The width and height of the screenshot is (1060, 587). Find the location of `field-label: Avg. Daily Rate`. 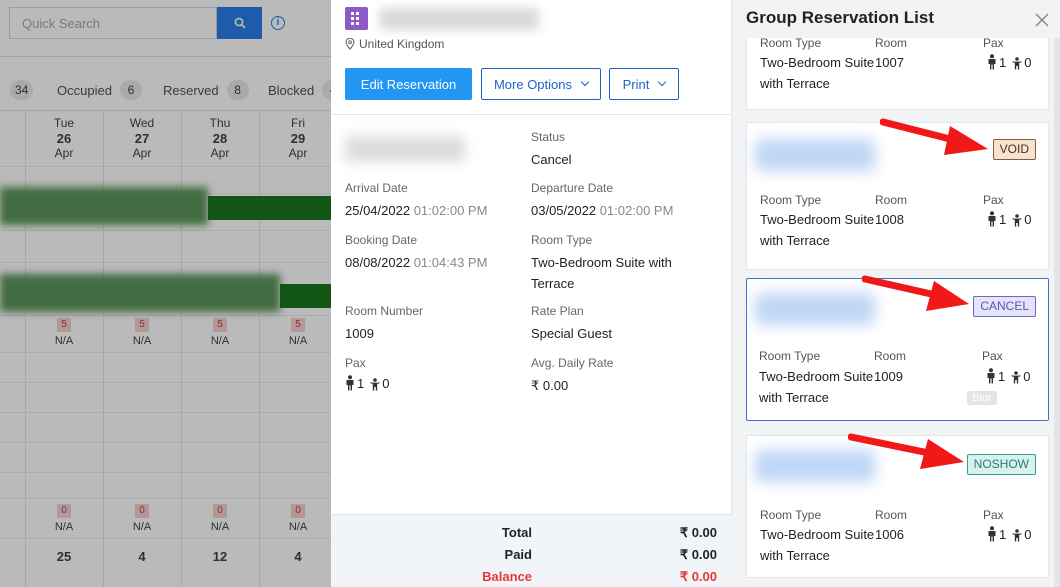

field-label: Avg. Daily Rate is located at coordinates (572, 363).